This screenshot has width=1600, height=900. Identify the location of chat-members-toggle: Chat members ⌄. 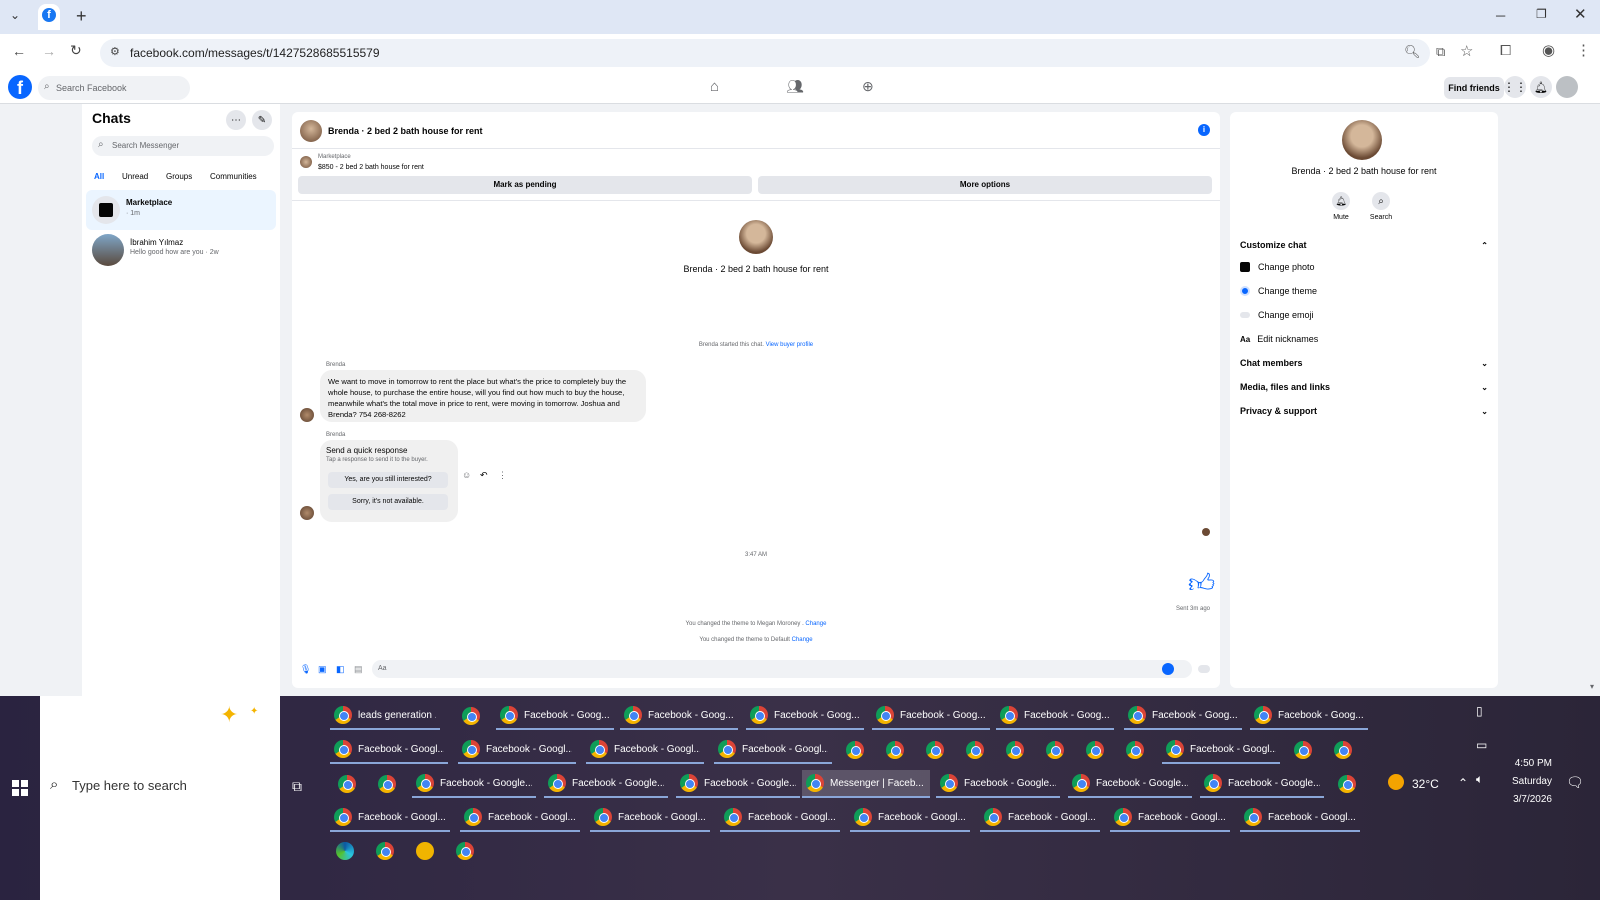
(1364, 363).